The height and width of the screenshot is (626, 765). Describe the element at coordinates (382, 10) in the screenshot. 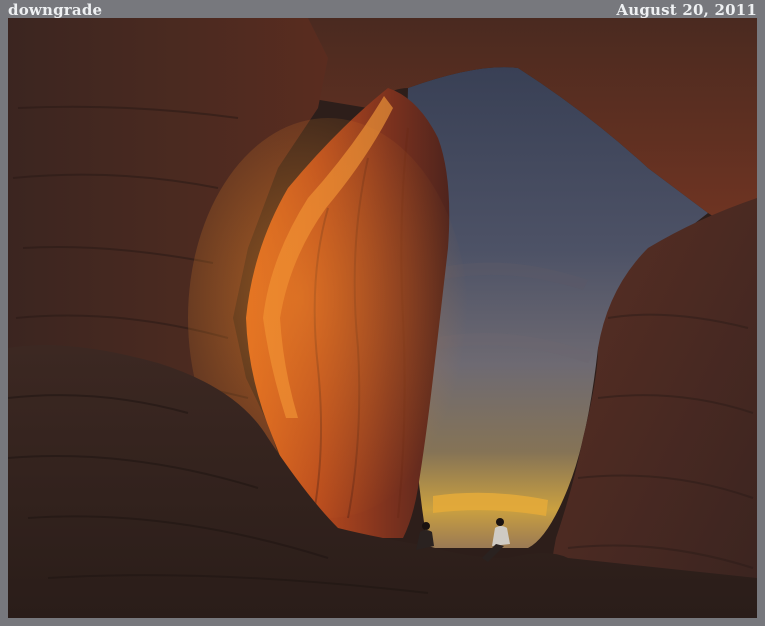

I see `title-bar: downgrade August 20, 2011` at that location.